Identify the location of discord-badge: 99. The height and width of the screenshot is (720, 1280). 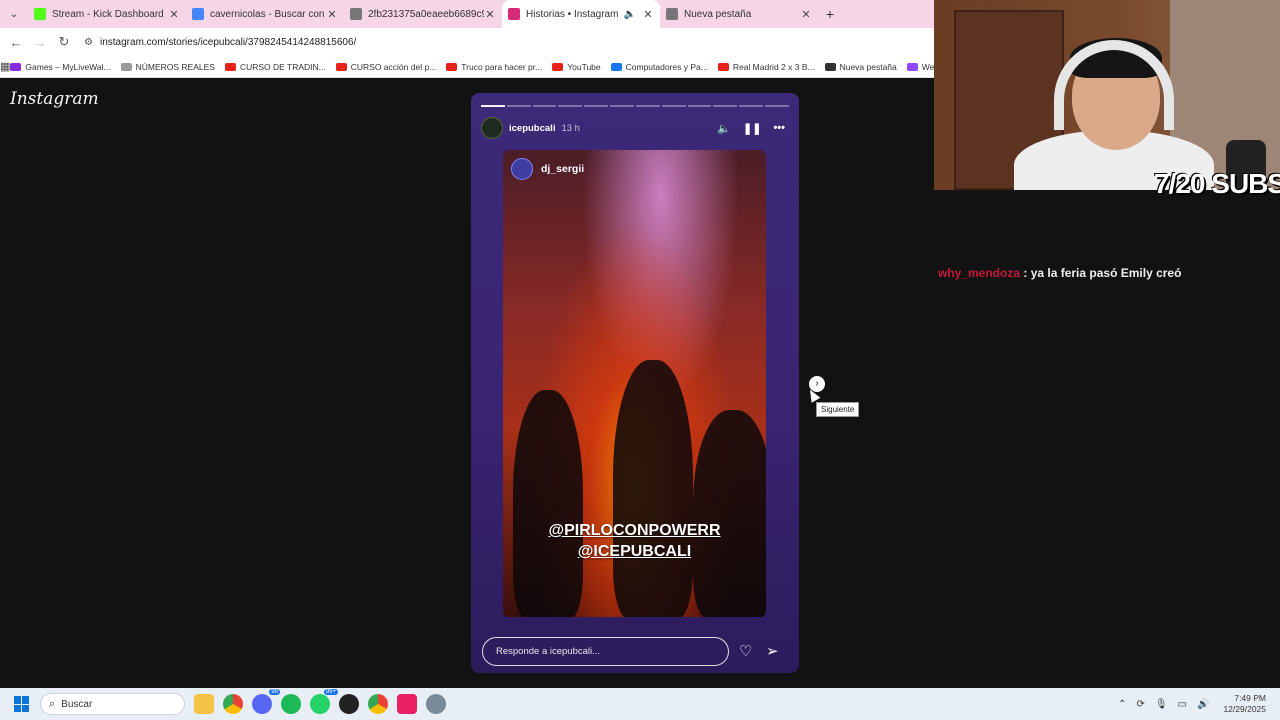
(274, 692).